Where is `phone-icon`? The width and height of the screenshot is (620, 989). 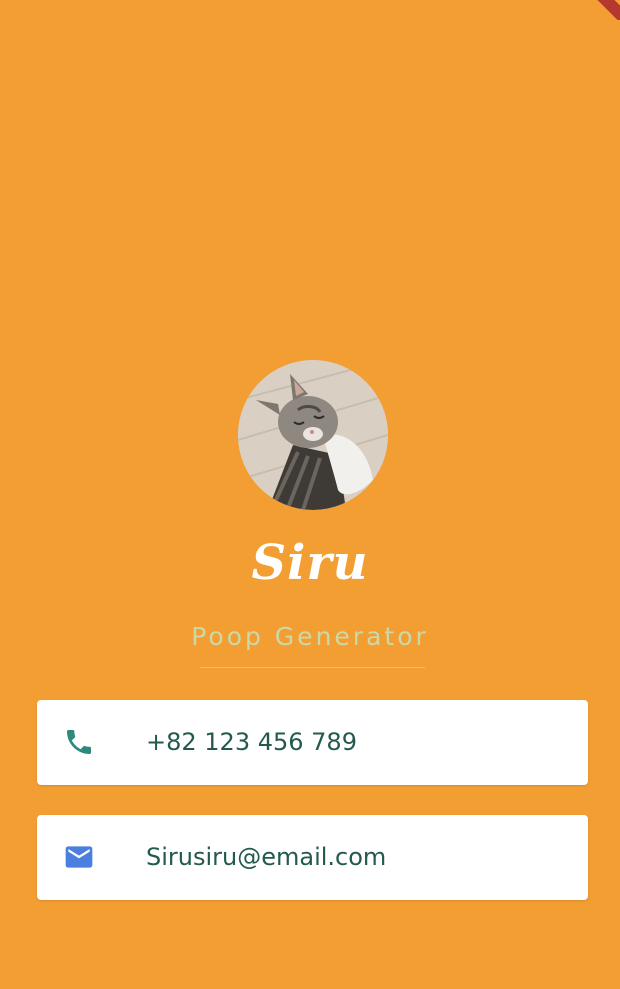
phone-icon is located at coordinates (79, 742).